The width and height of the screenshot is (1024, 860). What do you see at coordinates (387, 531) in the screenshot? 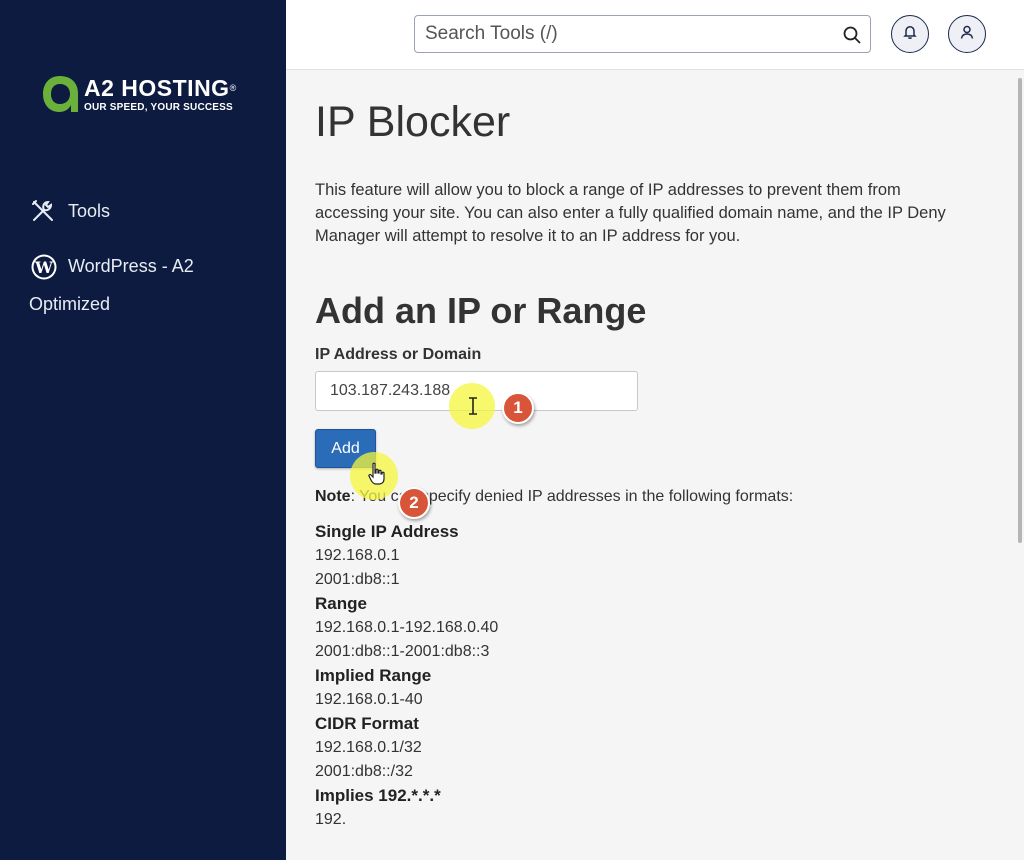
I see `format-heading: Single IP Address` at bounding box center [387, 531].